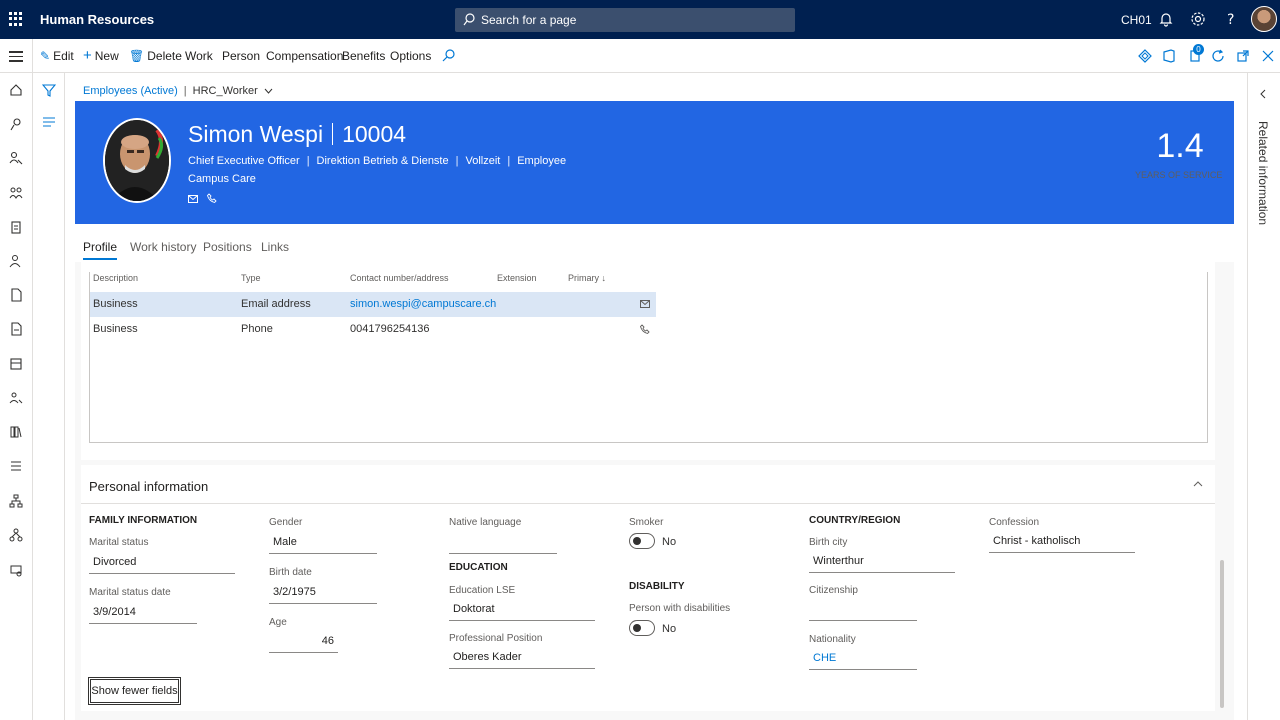 Image resolution: width=1280 pixels, height=720 pixels. I want to click on edit-label: Edit, so click(63, 56).